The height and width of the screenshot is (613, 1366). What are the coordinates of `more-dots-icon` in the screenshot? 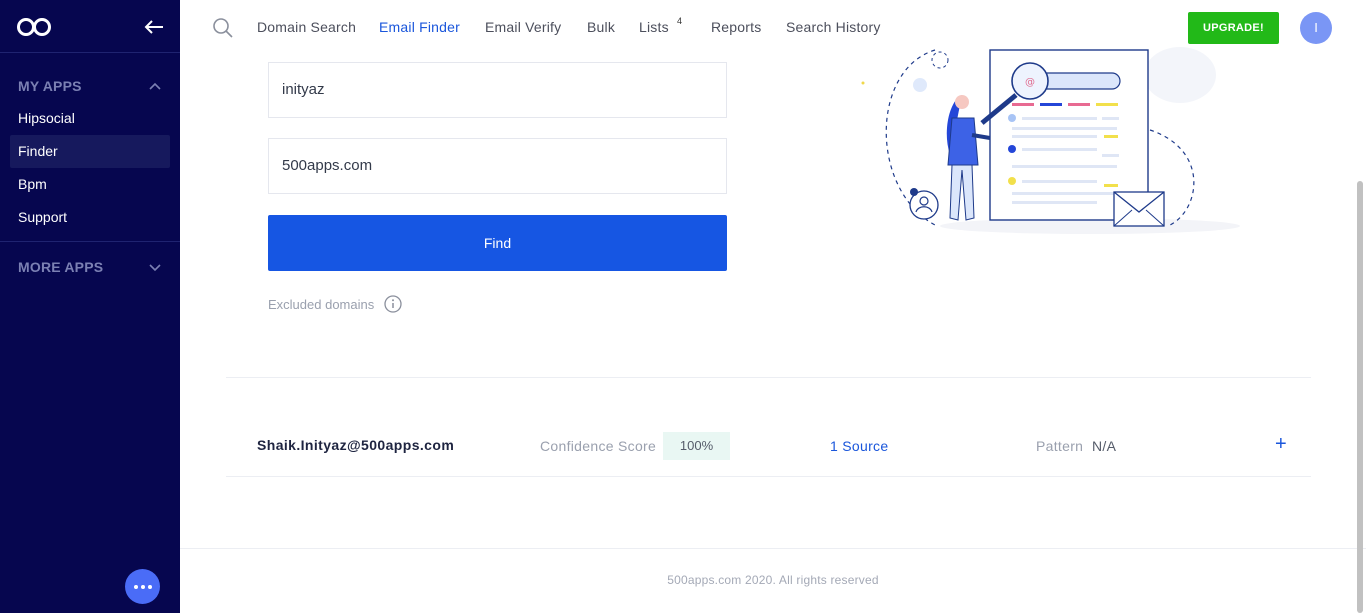 It's located at (142, 586).